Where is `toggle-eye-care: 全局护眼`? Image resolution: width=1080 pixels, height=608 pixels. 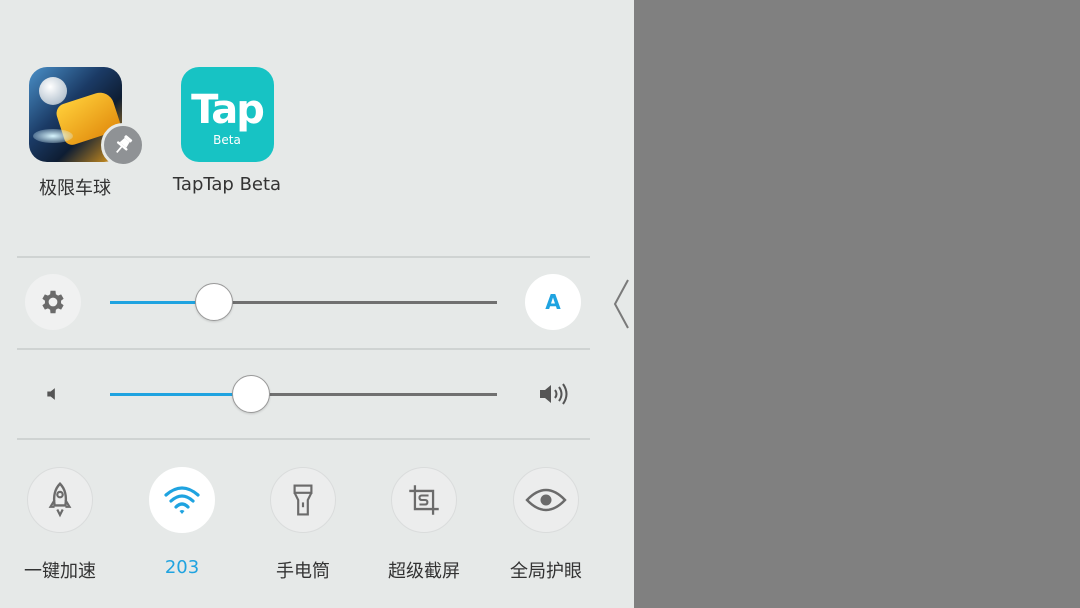
toggle-eye-care: 全局护眼 is located at coordinates (546, 525).